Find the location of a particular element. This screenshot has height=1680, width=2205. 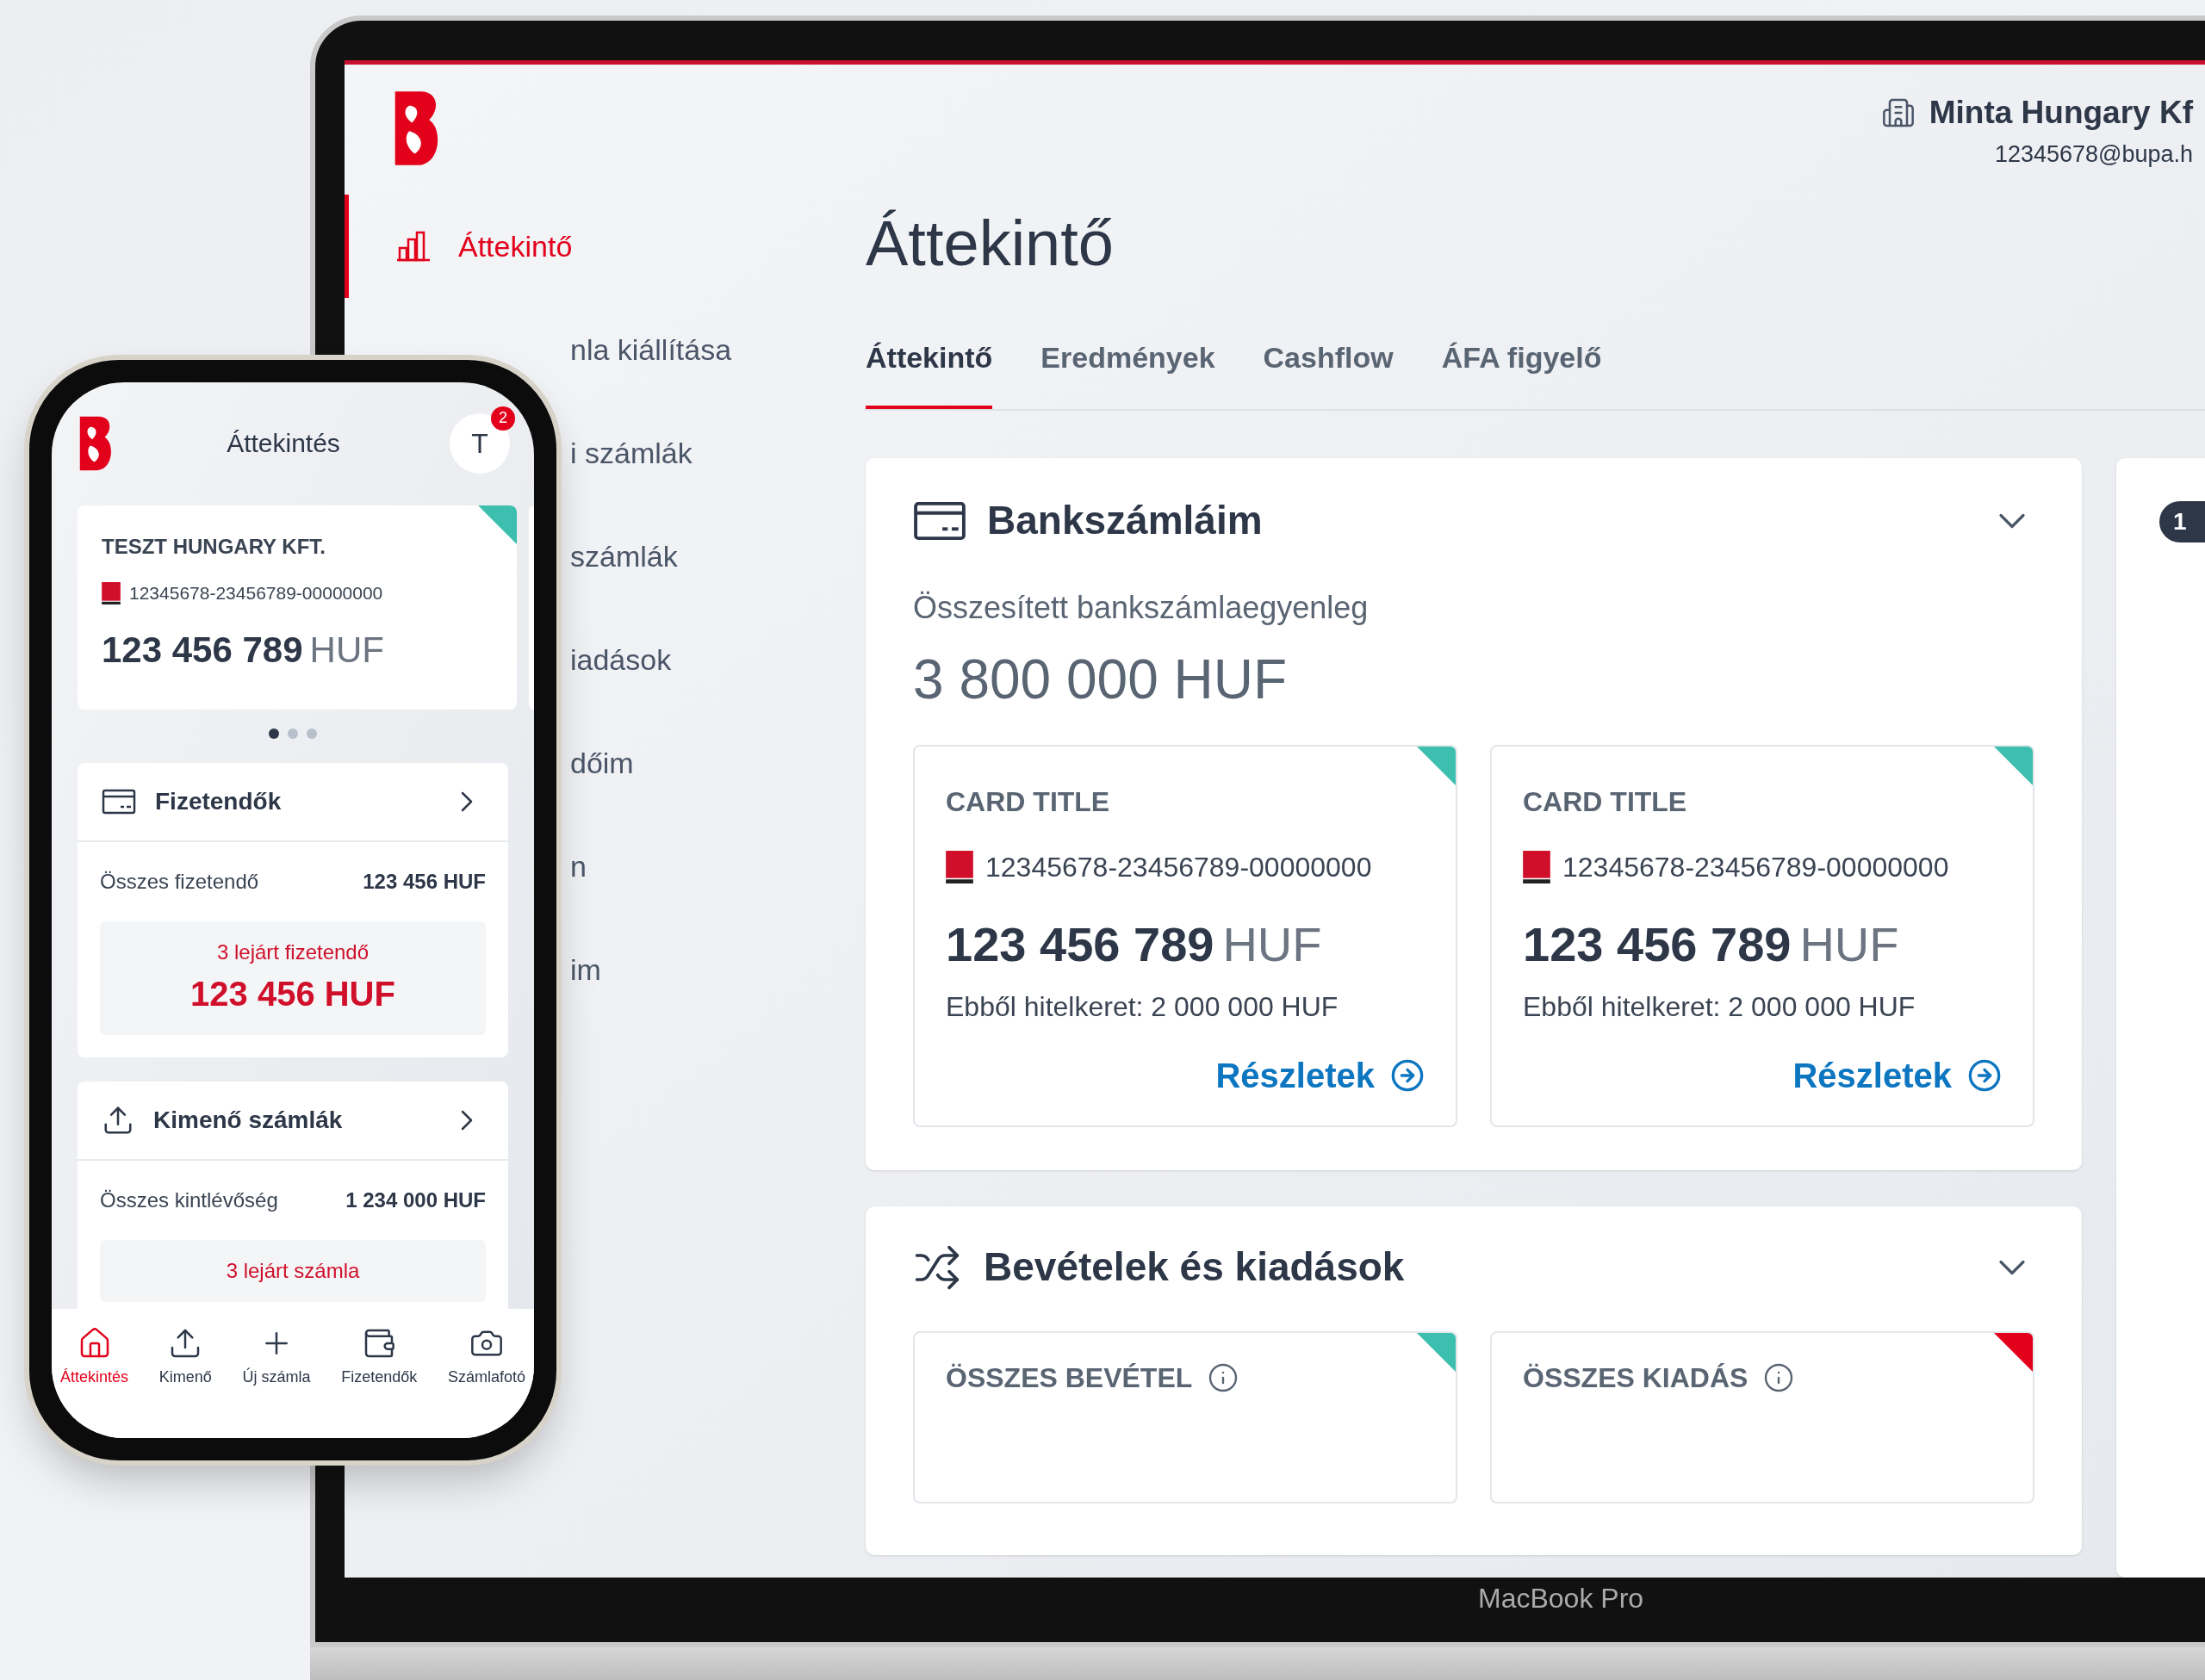

total-label: Összesített bankszámlaegyenleg is located at coordinates (1141, 608).